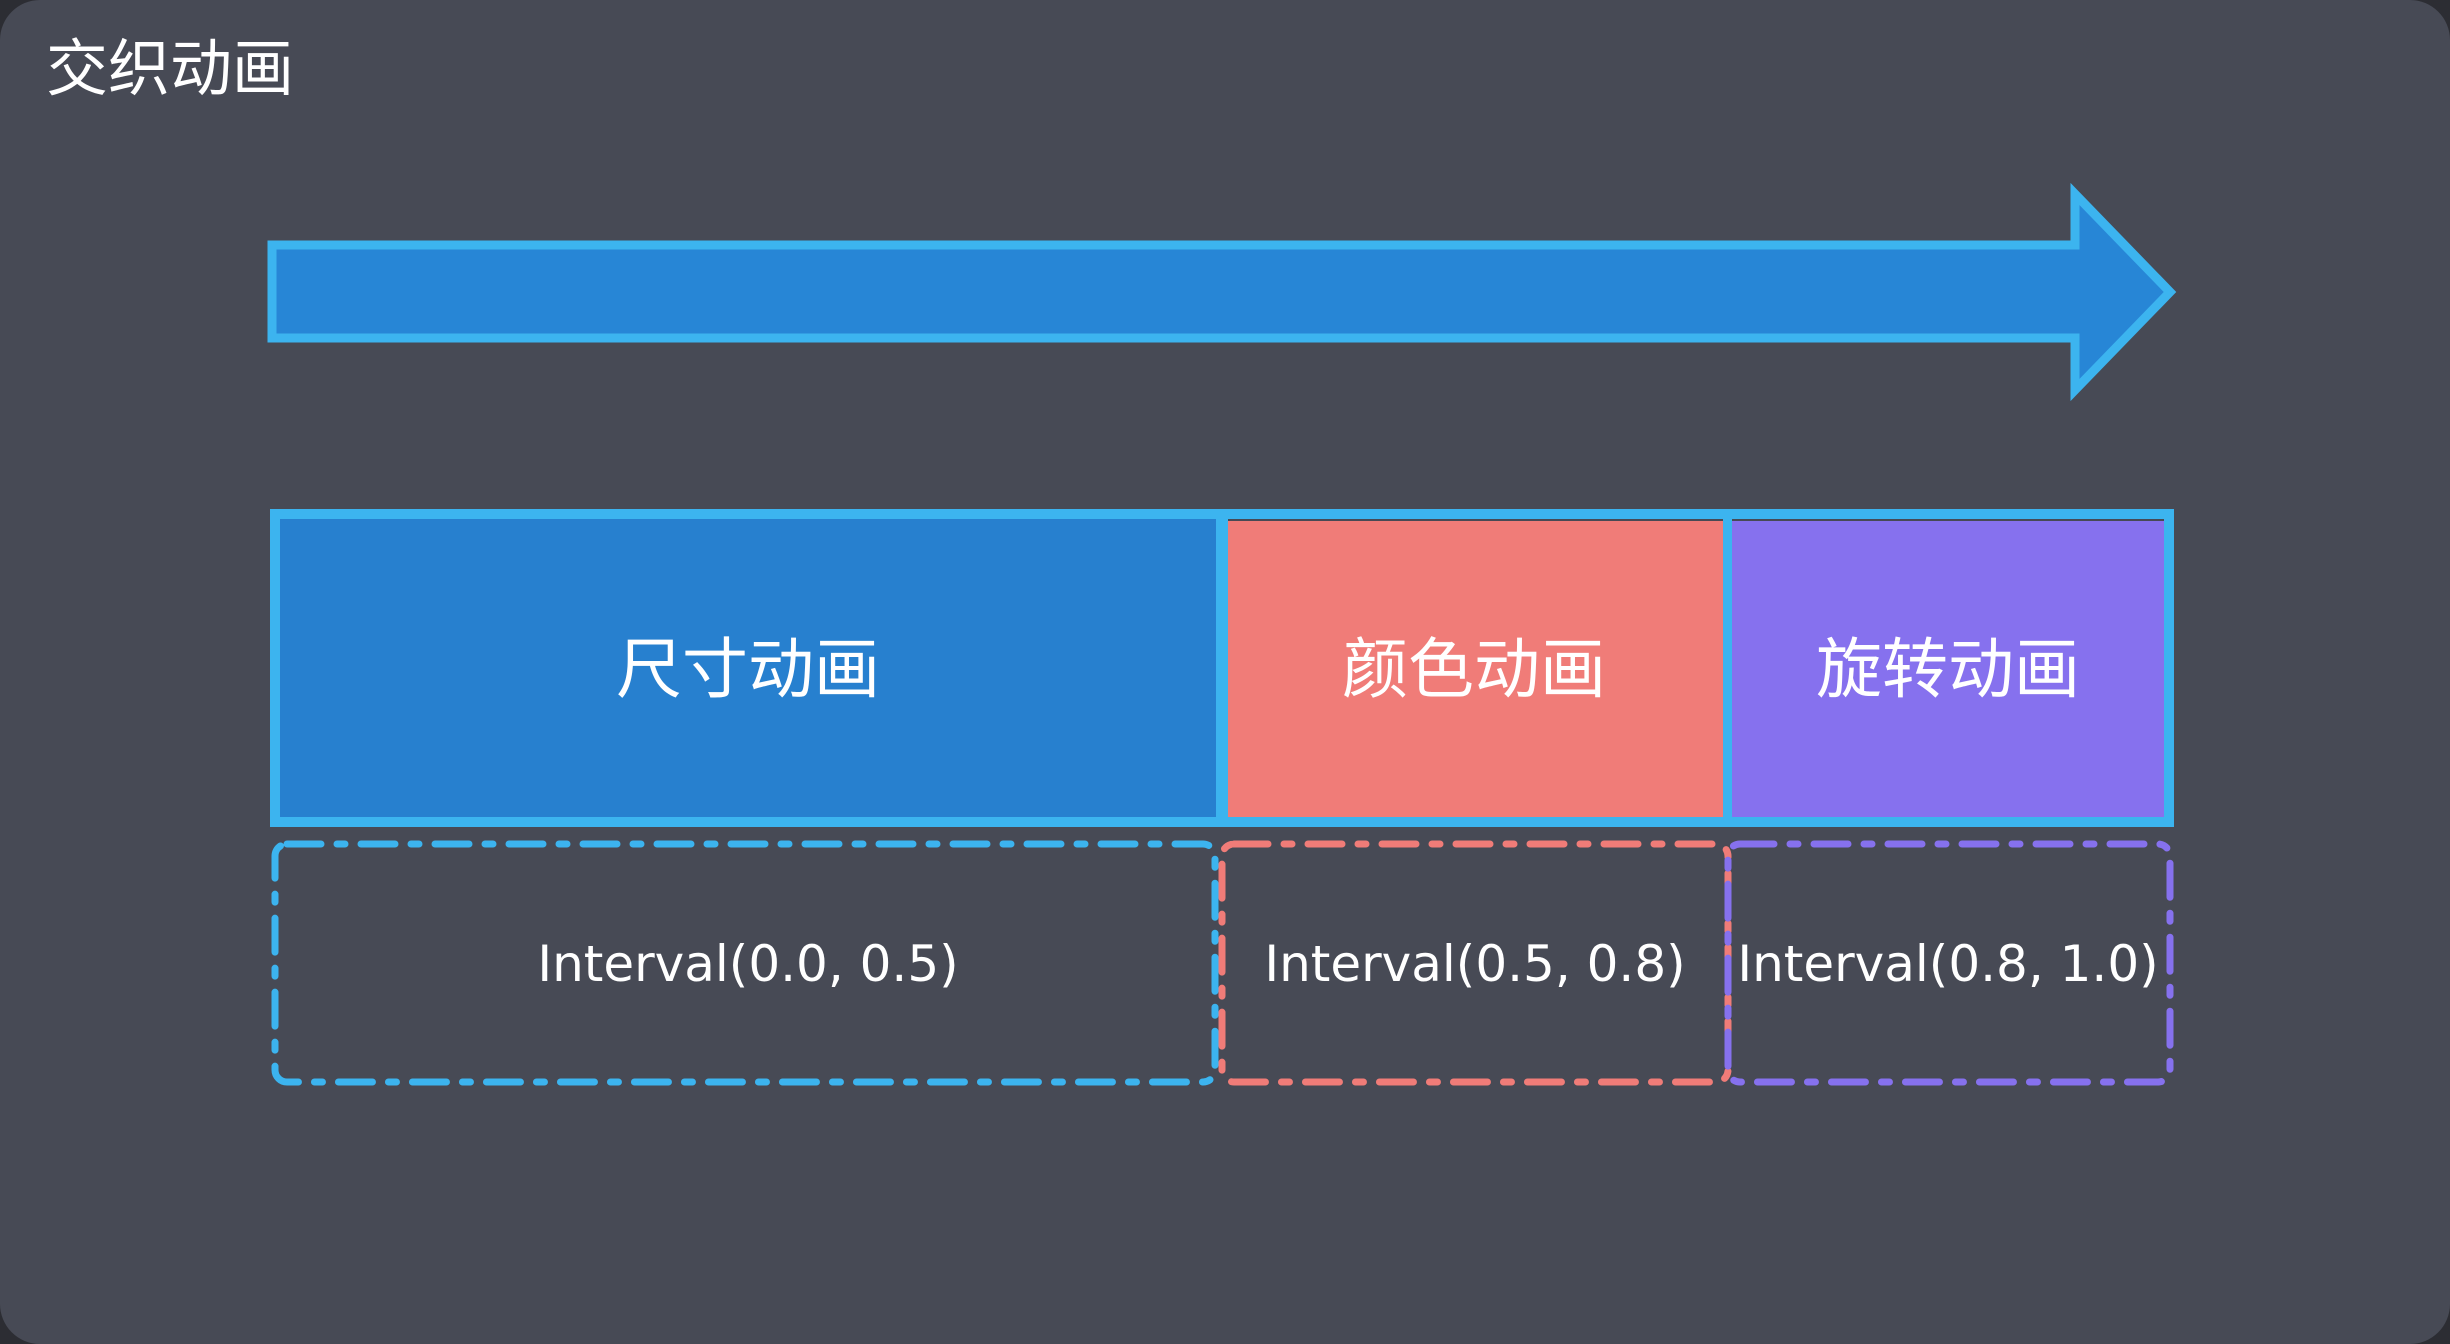 The height and width of the screenshot is (1344, 2450). Describe the element at coordinates (747, 964) in the screenshot. I see `interval-label-size: Interval(0.0, 0.5)` at that location.